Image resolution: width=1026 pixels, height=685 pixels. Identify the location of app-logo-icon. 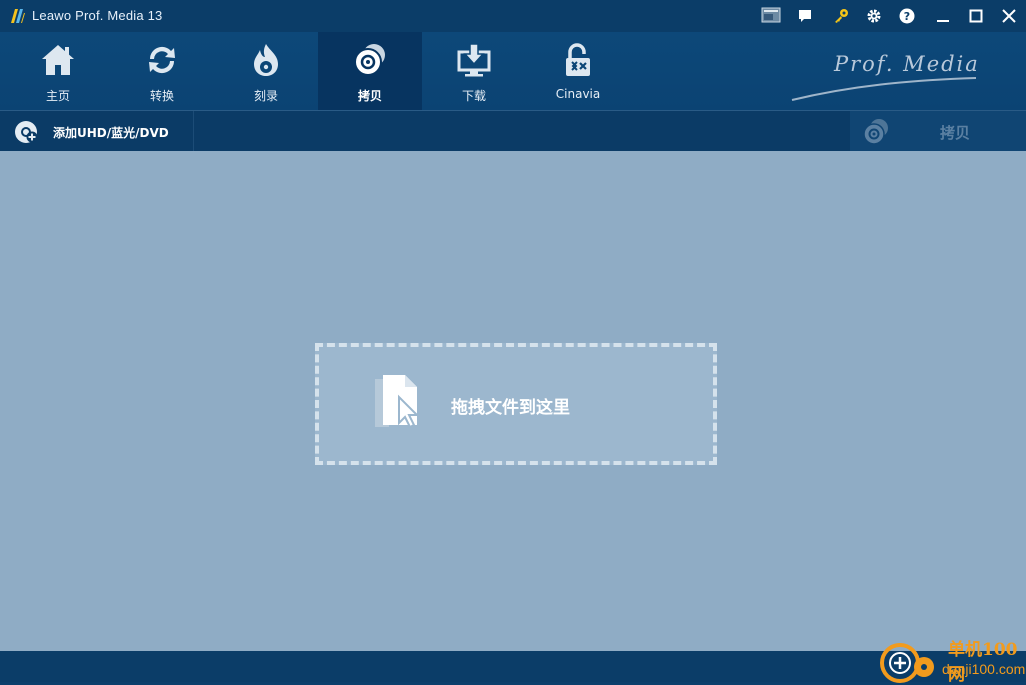
(18, 16).